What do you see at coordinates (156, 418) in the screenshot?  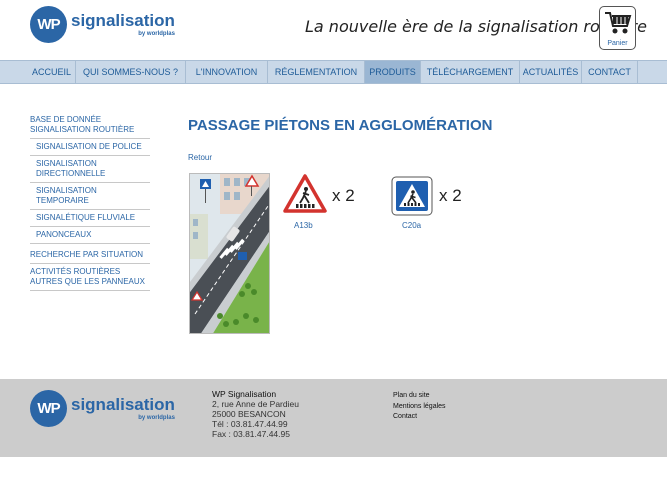 I see `footer-logo-by: by worldplas` at bounding box center [156, 418].